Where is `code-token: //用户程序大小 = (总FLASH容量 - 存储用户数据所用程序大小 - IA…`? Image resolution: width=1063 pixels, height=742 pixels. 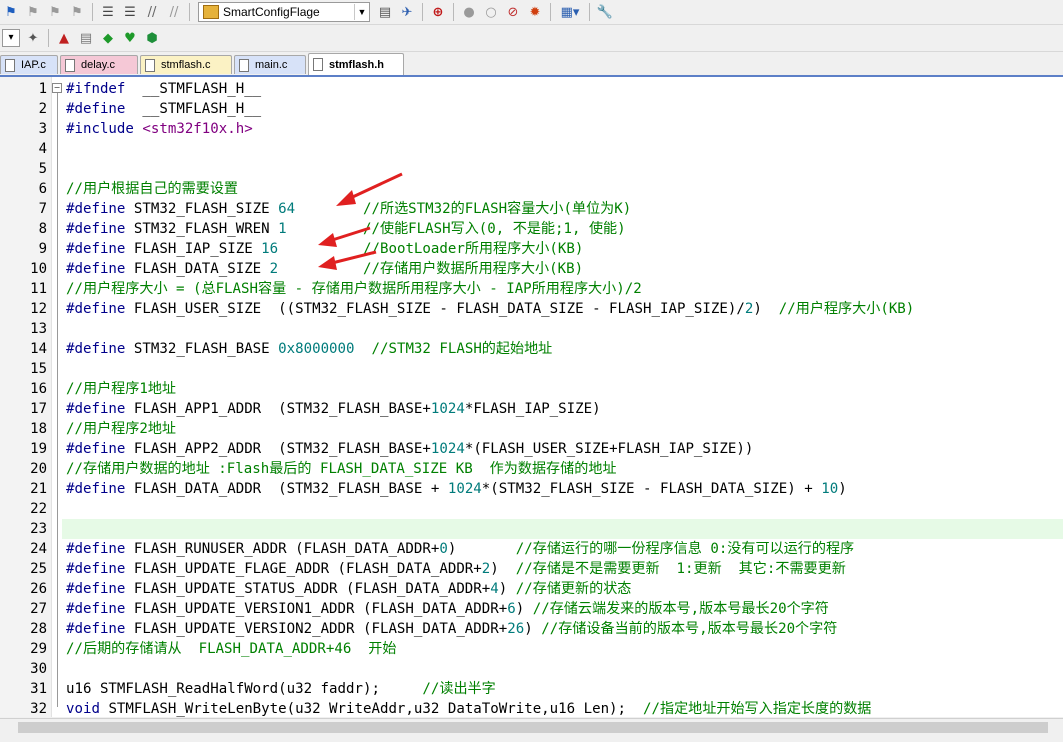
code-token: //用户程序大小 = (总FLASH容量 - 存储用户数据所用程序大小 - IA… is located at coordinates (354, 289).